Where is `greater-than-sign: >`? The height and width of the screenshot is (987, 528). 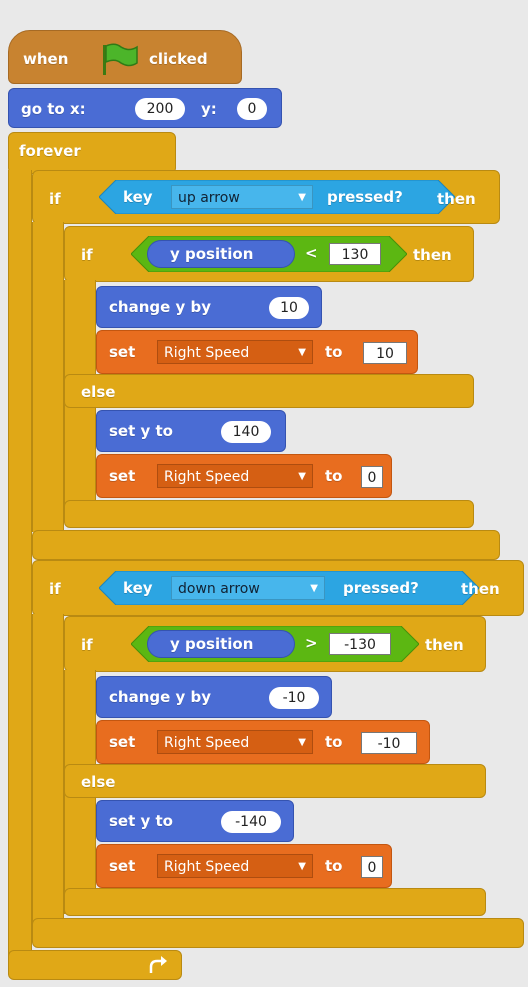
greater-than-sign: > is located at coordinates (311, 643).